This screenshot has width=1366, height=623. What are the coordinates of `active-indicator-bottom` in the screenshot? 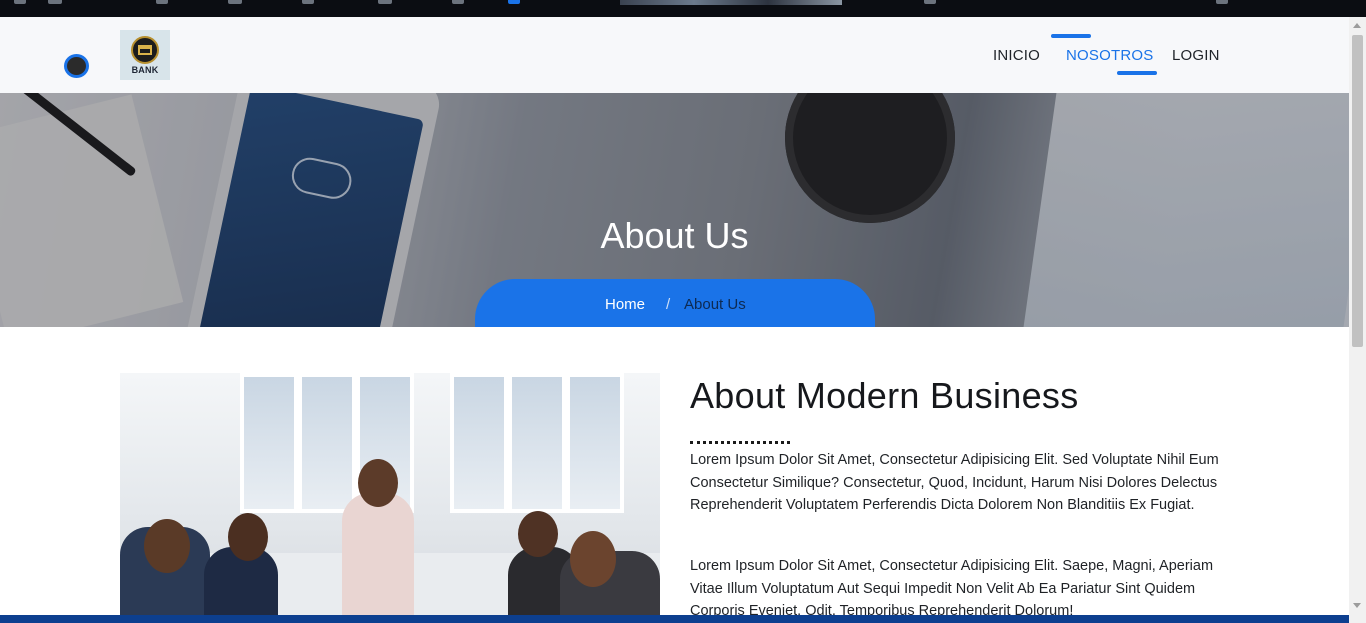 It's located at (1137, 73).